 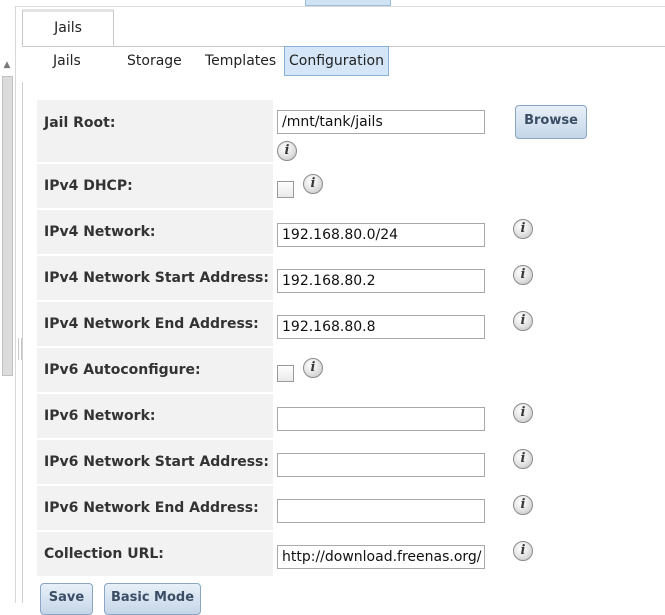 I want to click on label-ipv4-dhcp: IPv4 DHCP:, so click(x=155, y=186).